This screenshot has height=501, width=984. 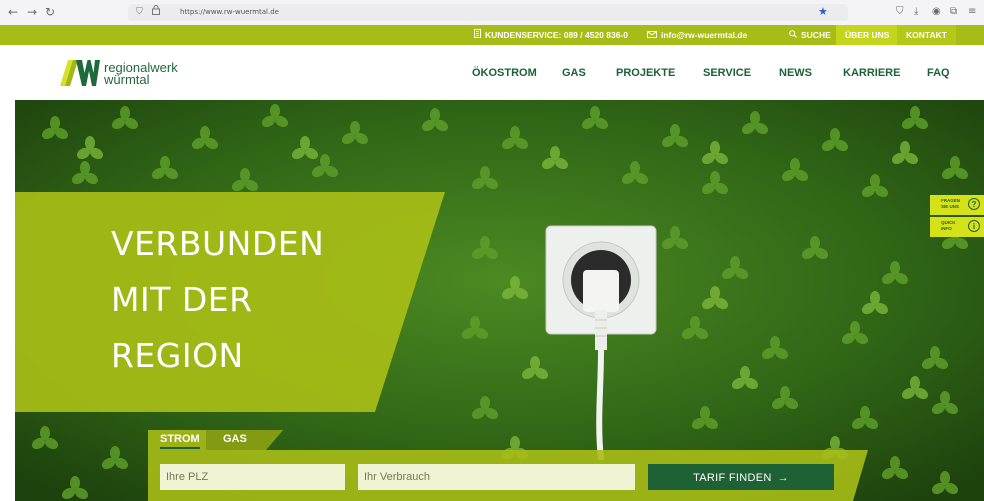 What do you see at coordinates (871, 73) in the screenshot?
I see `nav-karriere: KARRIERE` at bounding box center [871, 73].